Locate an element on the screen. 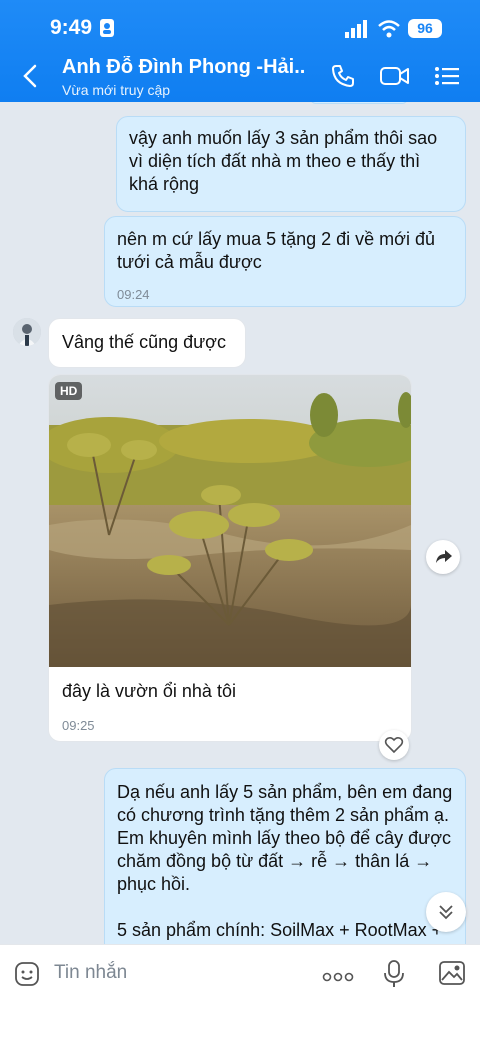 This screenshot has width=480, height=1039. phone-call-icon is located at coordinates (343, 78).